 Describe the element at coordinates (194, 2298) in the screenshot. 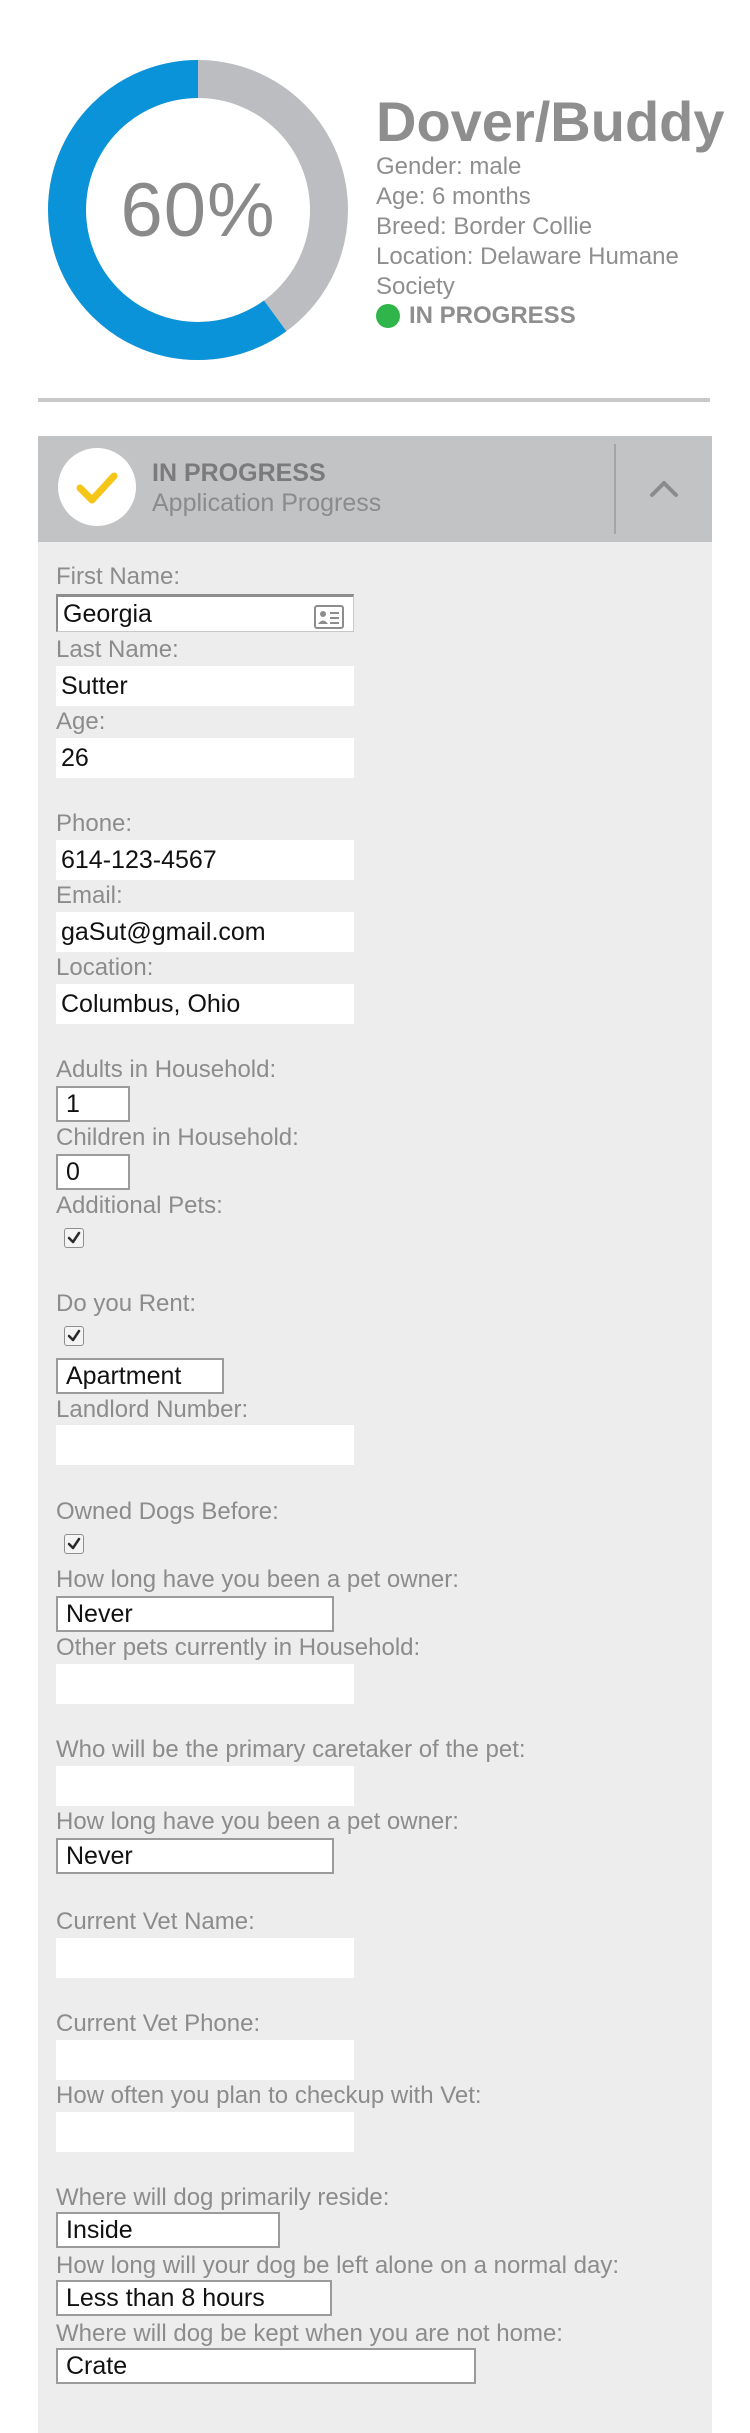

I see `alone-duration-input: Less than 8 hours` at that location.